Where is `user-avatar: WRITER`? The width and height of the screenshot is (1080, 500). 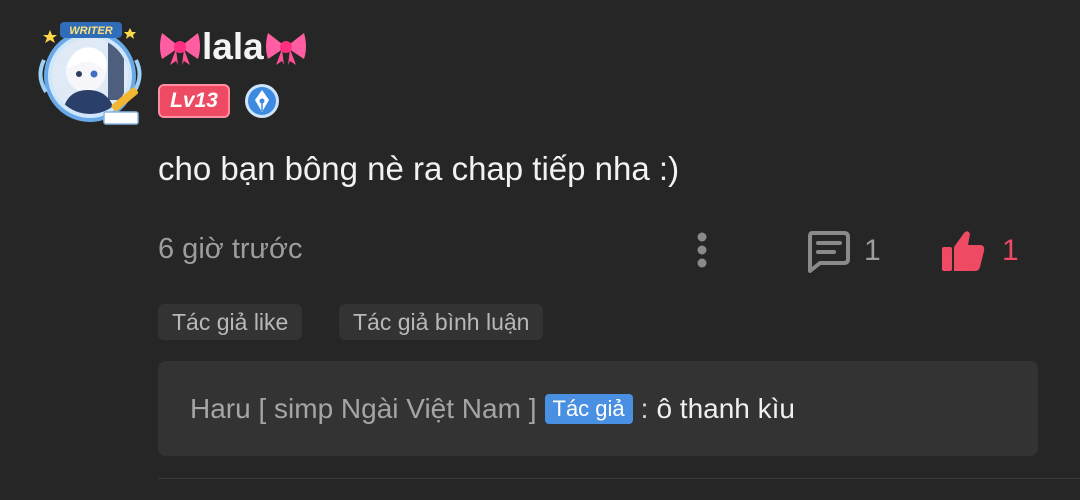 user-avatar: WRITER is located at coordinates (90, 74).